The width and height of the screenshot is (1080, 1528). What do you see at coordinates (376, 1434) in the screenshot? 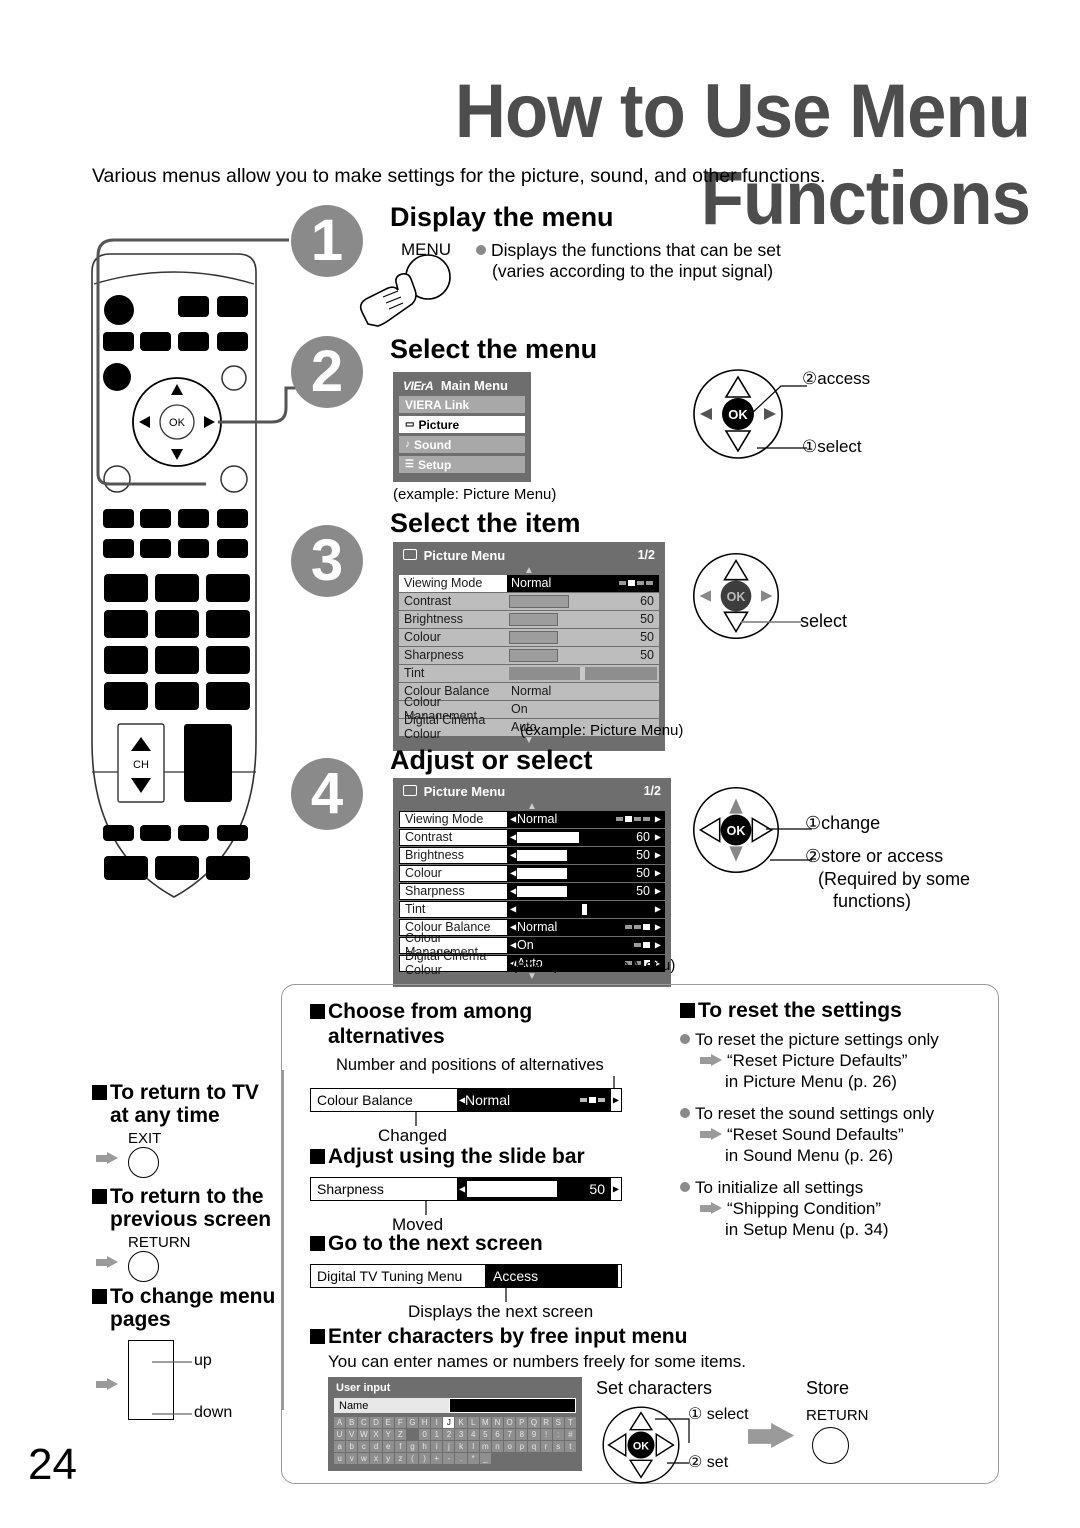
I see `keyboard-key: X` at bounding box center [376, 1434].